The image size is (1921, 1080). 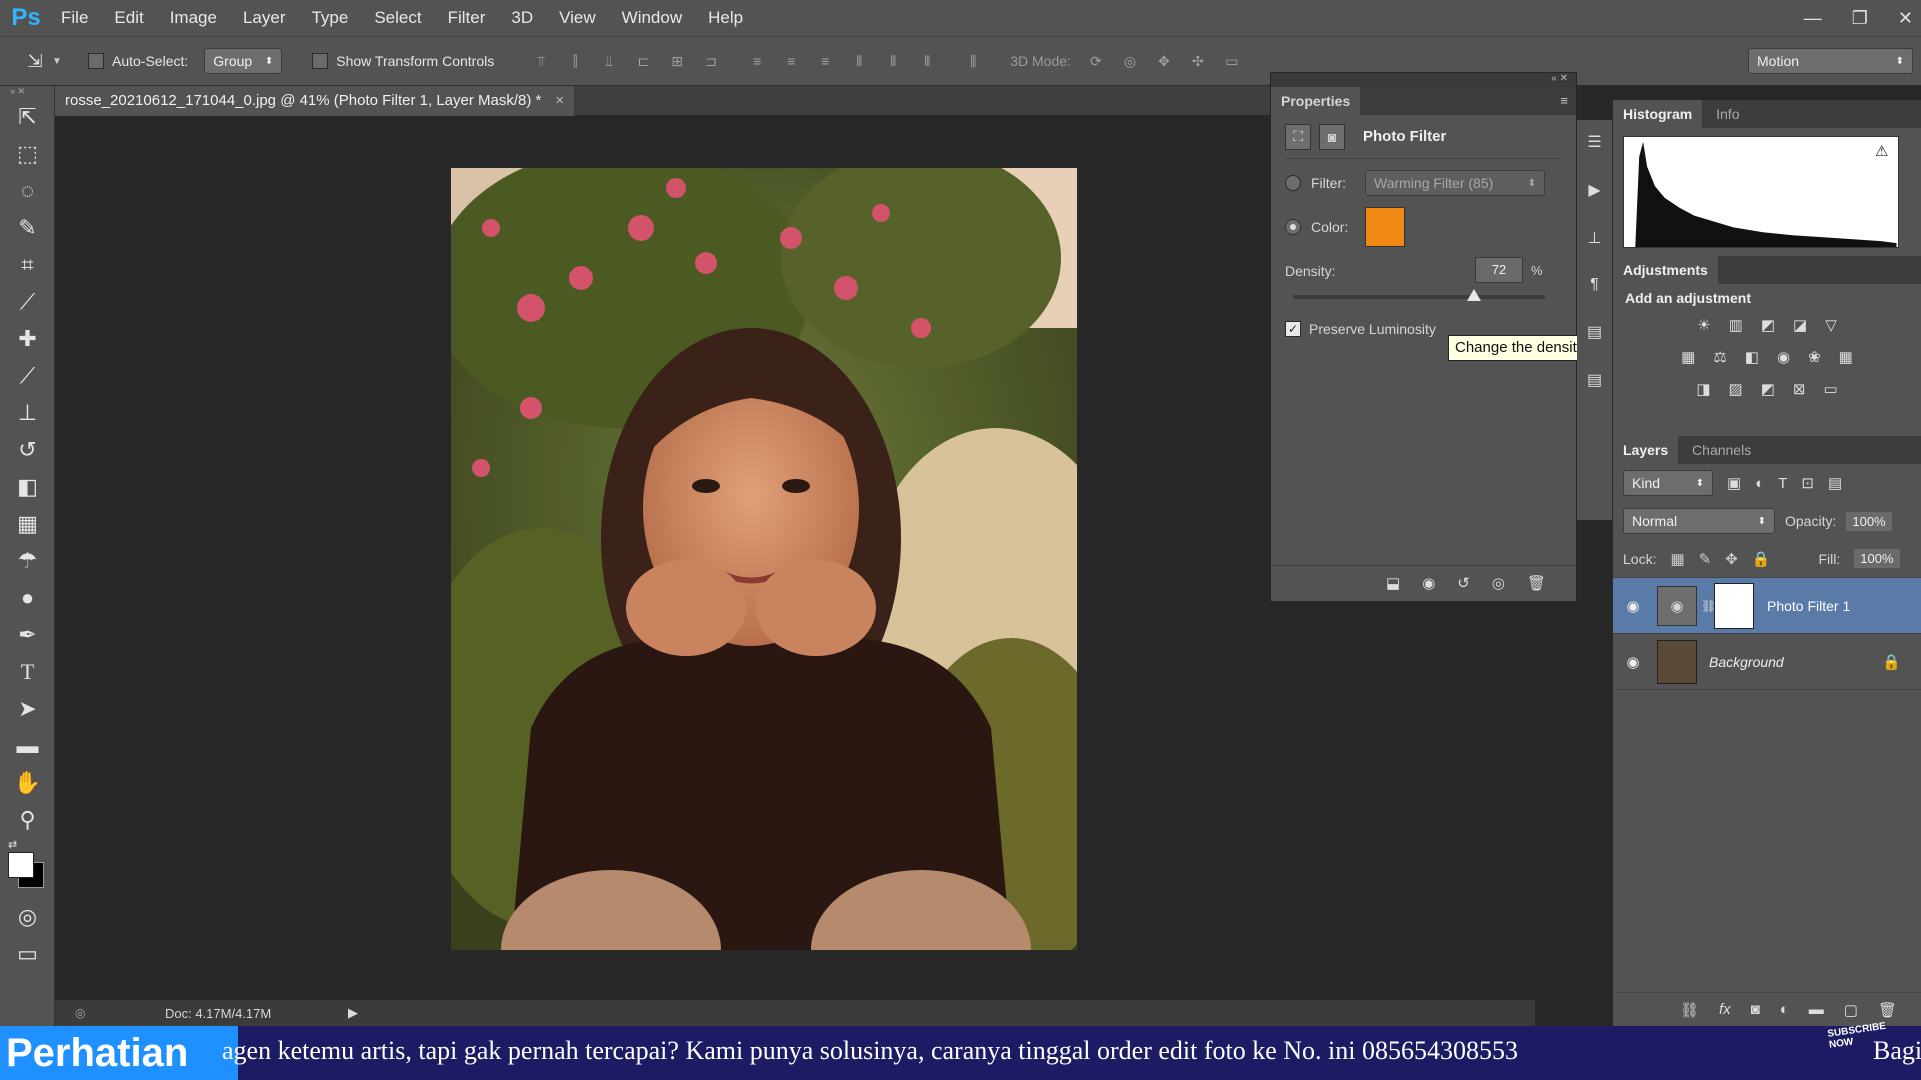 I want to click on healing-brush-tool-icon: ✚, so click(x=27, y=338).